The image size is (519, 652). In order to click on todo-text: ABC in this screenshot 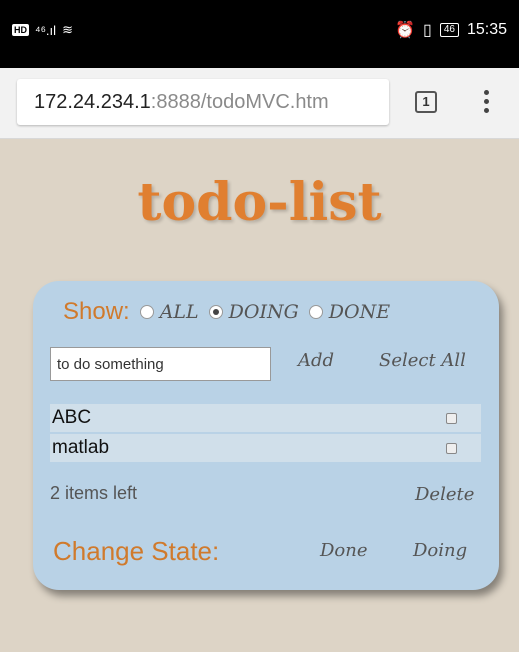, I will do `click(72, 417)`.